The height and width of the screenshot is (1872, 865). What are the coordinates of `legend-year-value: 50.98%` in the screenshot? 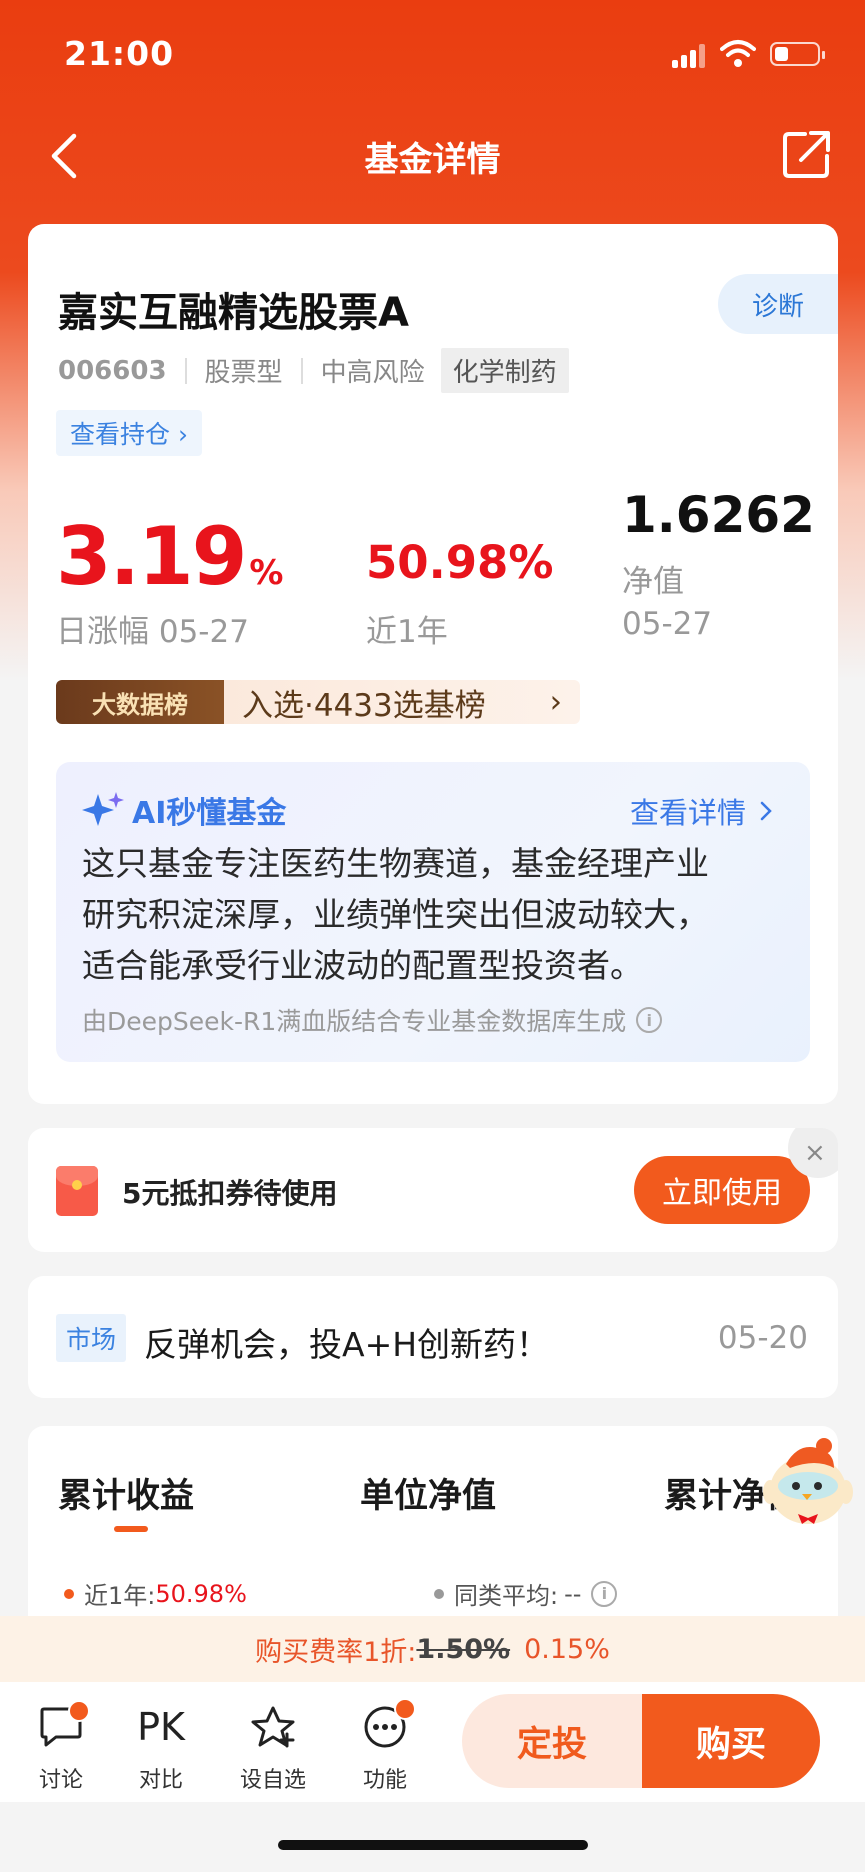 It's located at (201, 1593).